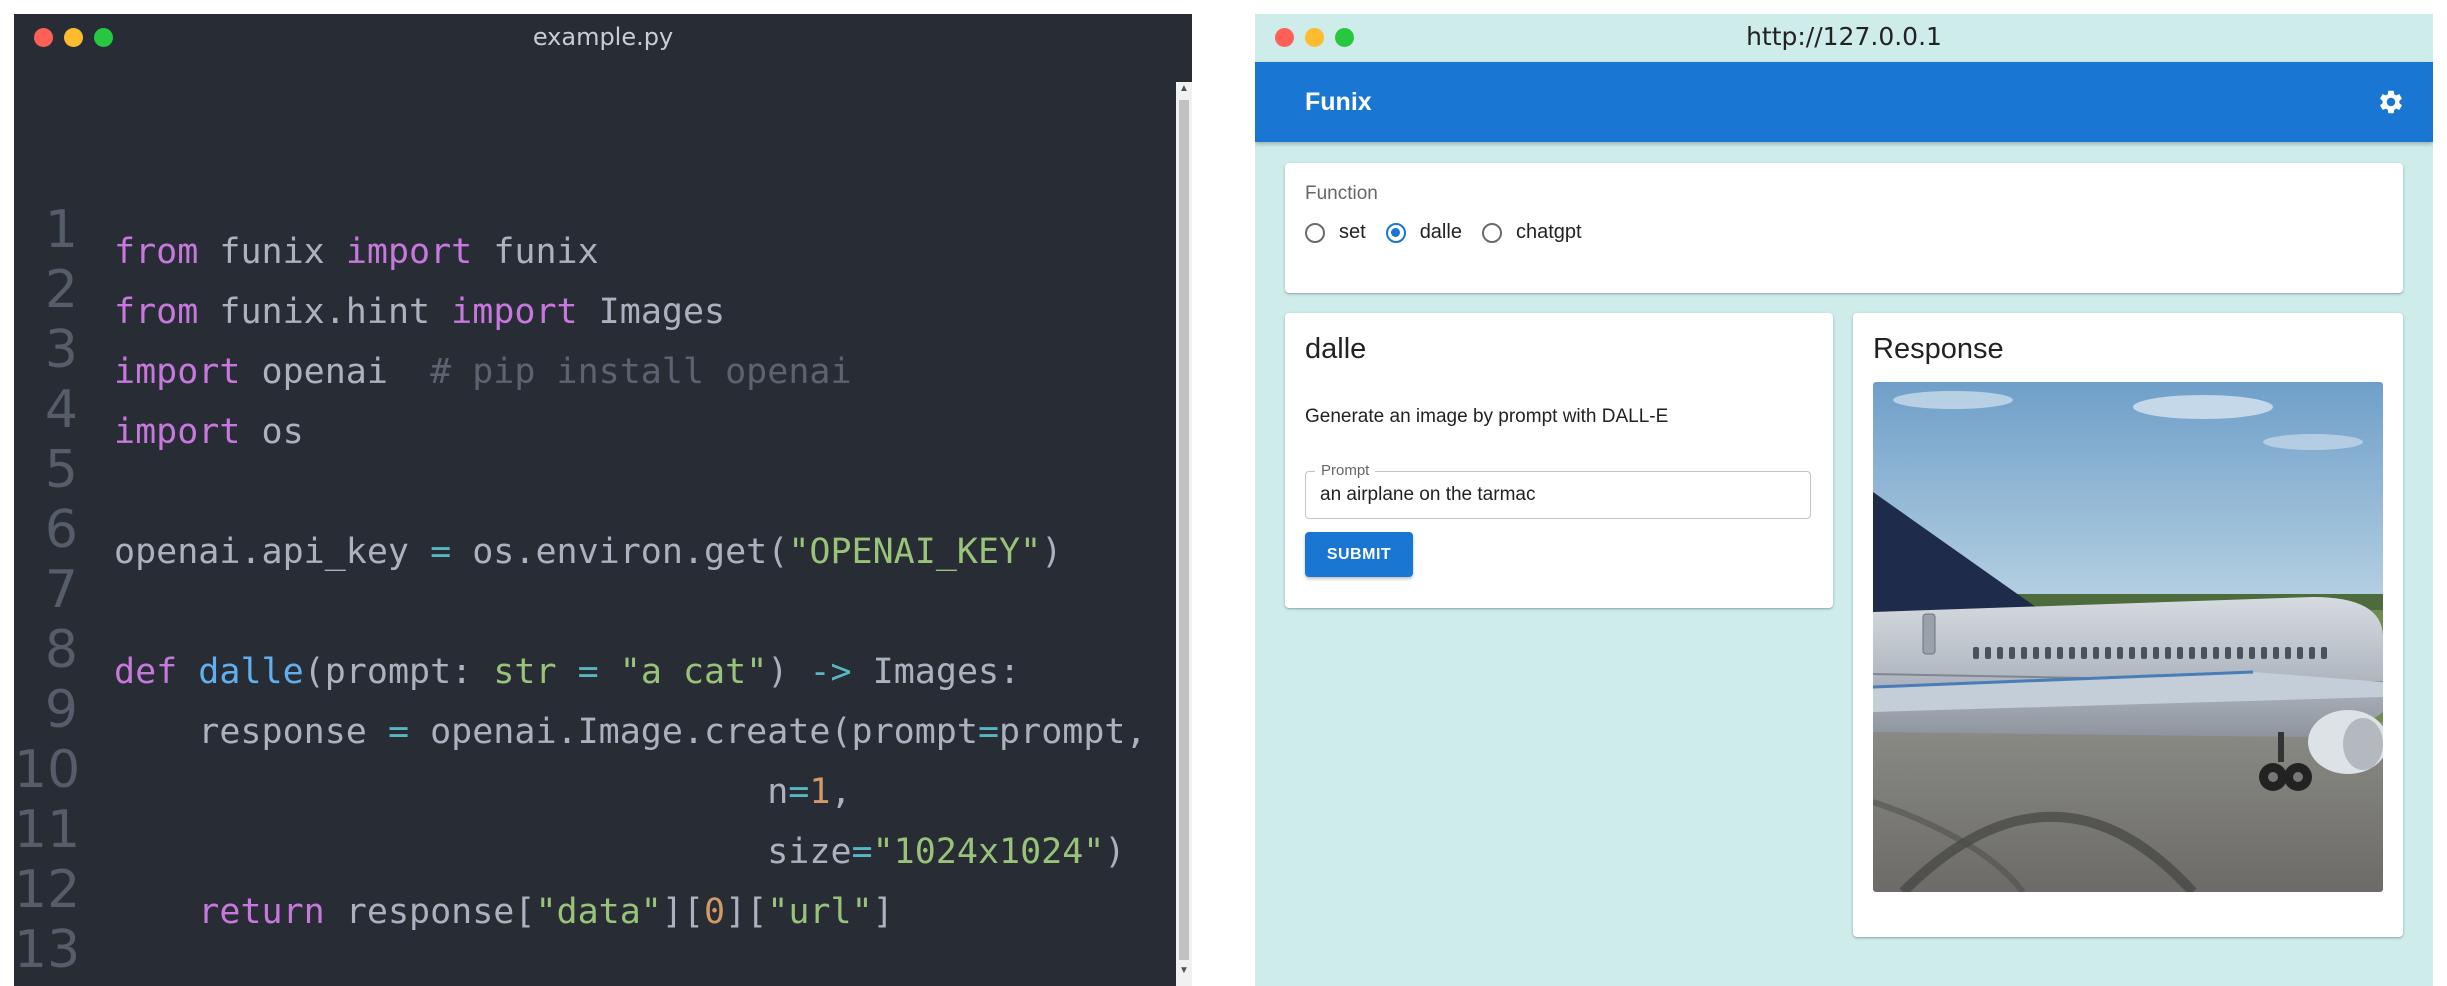 The width and height of the screenshot is (2447, 986). I want to click on code-line: return response["data"][0]["url"], so click(504, 912).